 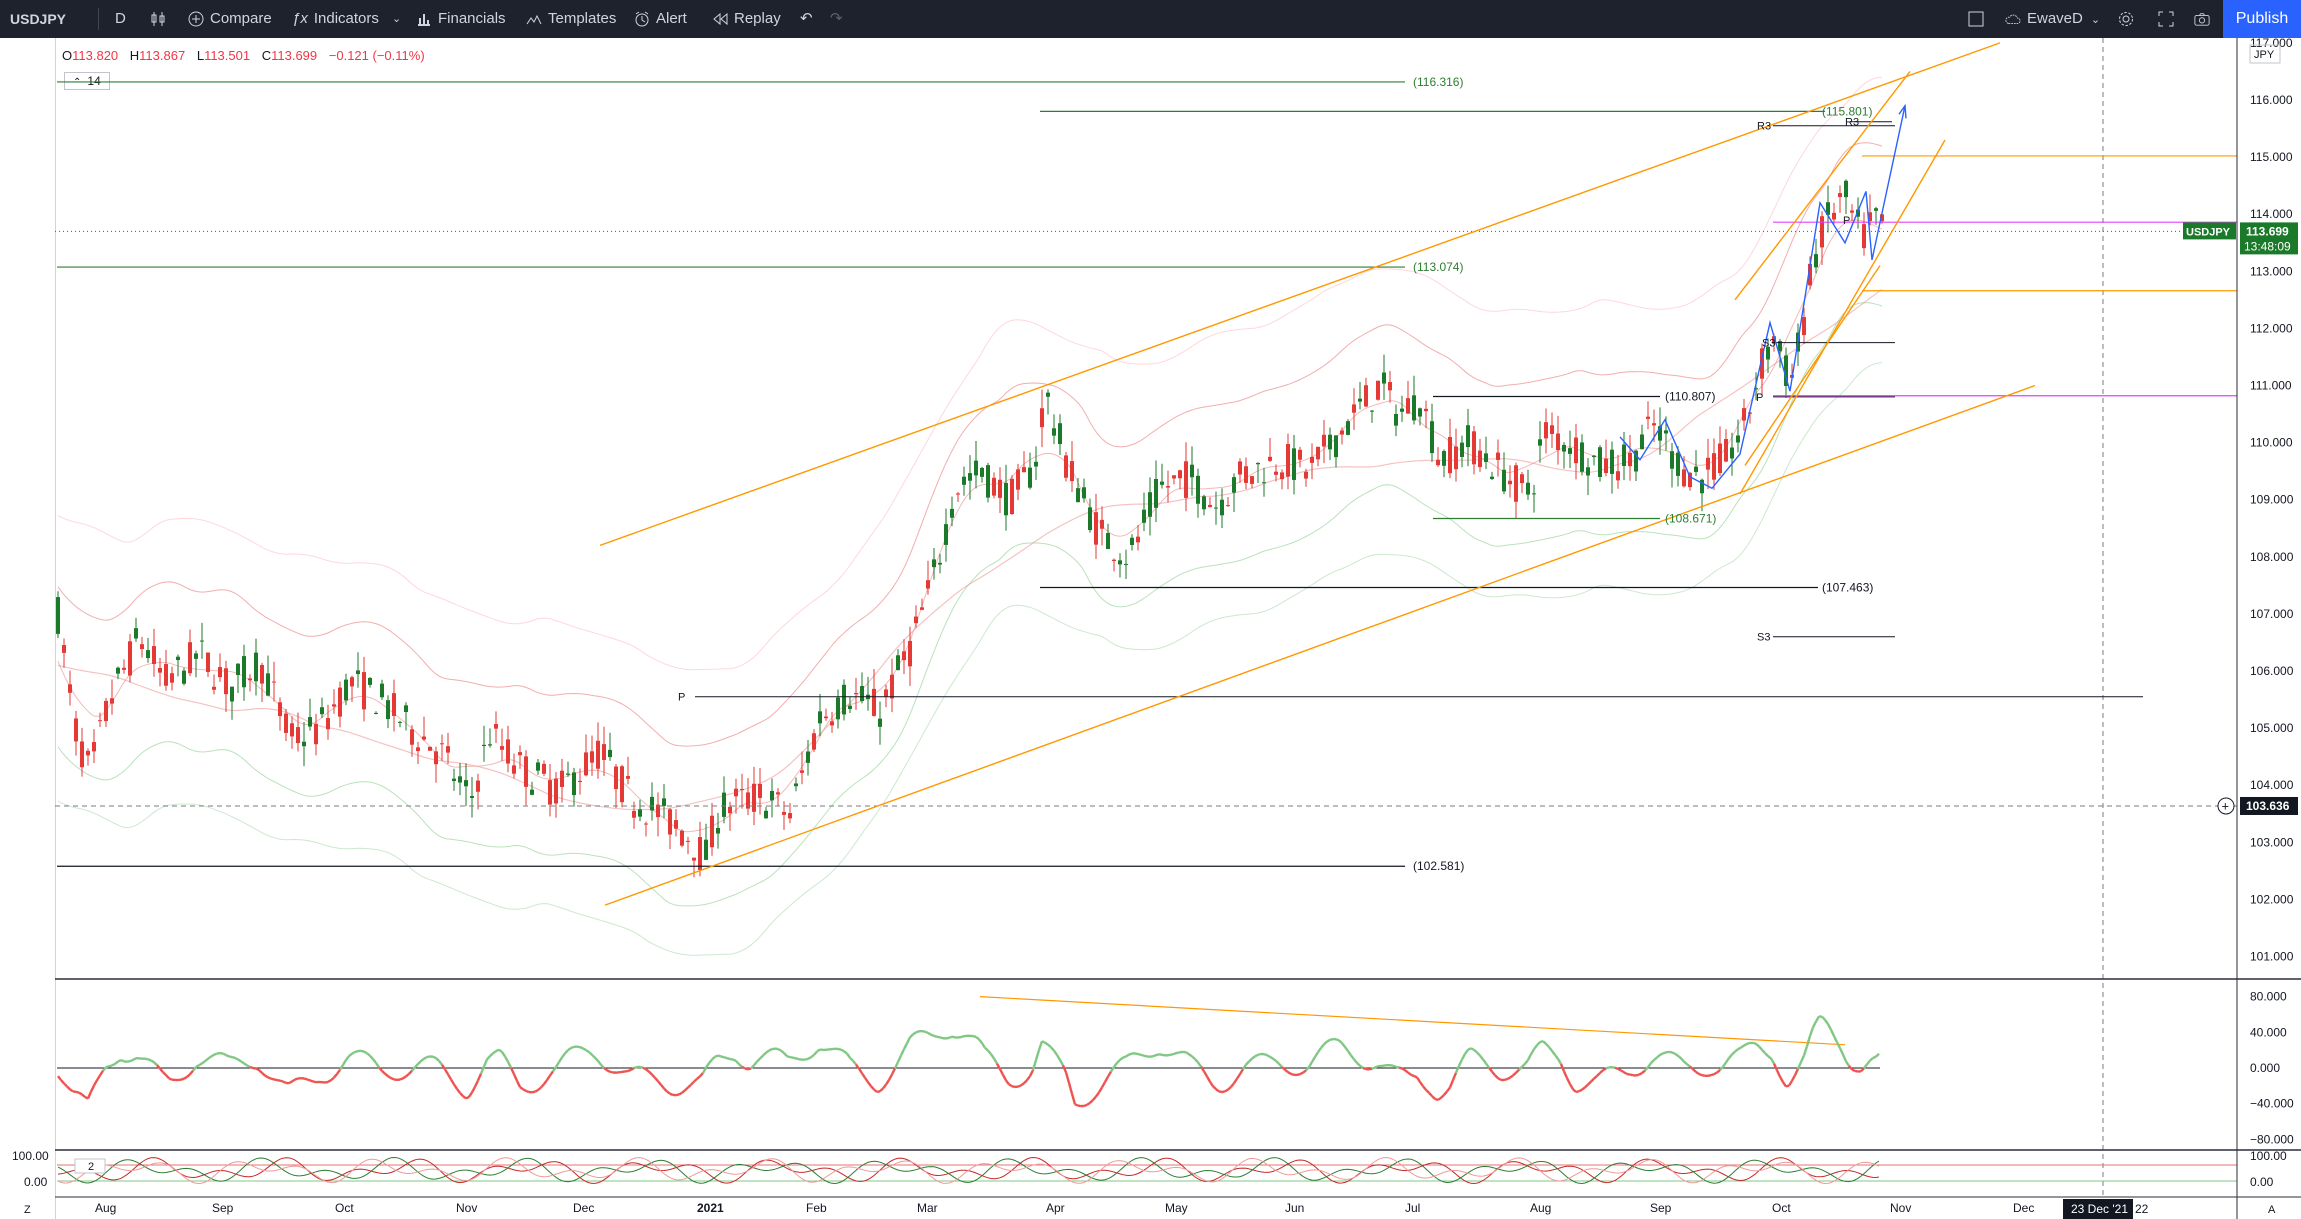 What do you see at coordinates (571, 19) in the screenshot?
I see `templates-button: Templates` at bounding box center [571, 19].